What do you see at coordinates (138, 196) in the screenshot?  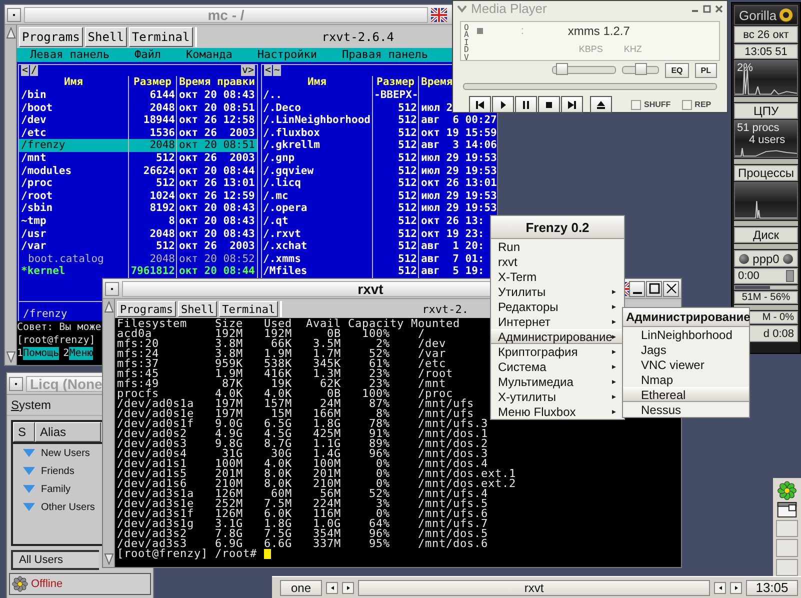 I see `file-row: /root 1024 окт 26 12:59` at bounding box center [138, 196].